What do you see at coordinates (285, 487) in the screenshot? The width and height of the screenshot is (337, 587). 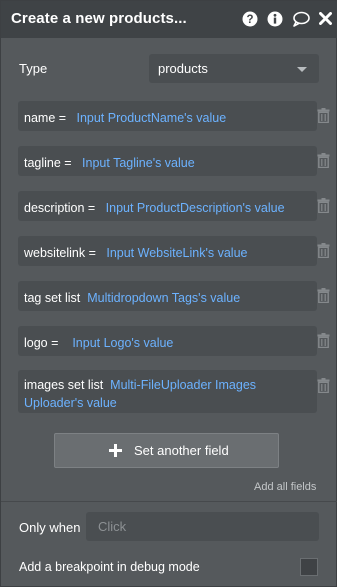 I see `add-all-fields-link: Add all fields` at bounding box center [285, 487].